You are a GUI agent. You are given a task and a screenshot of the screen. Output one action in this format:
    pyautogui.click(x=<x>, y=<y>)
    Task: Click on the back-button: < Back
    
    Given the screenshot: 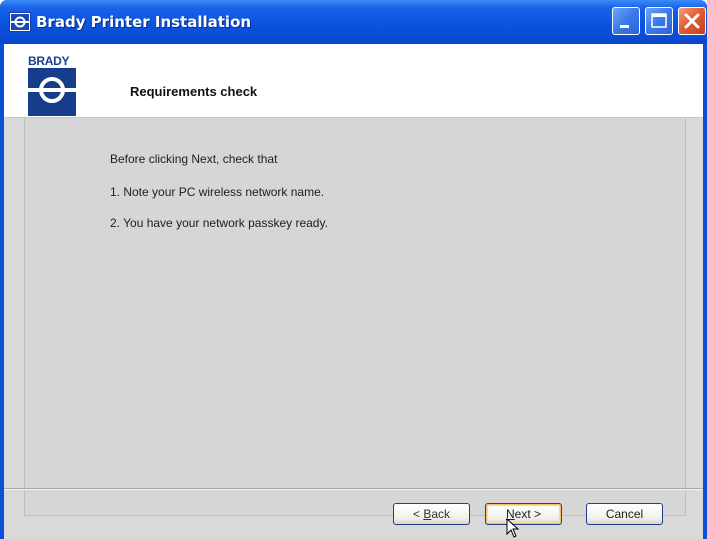 What is the action you would take?
    pyautogui.click(x=431, y=514)
    